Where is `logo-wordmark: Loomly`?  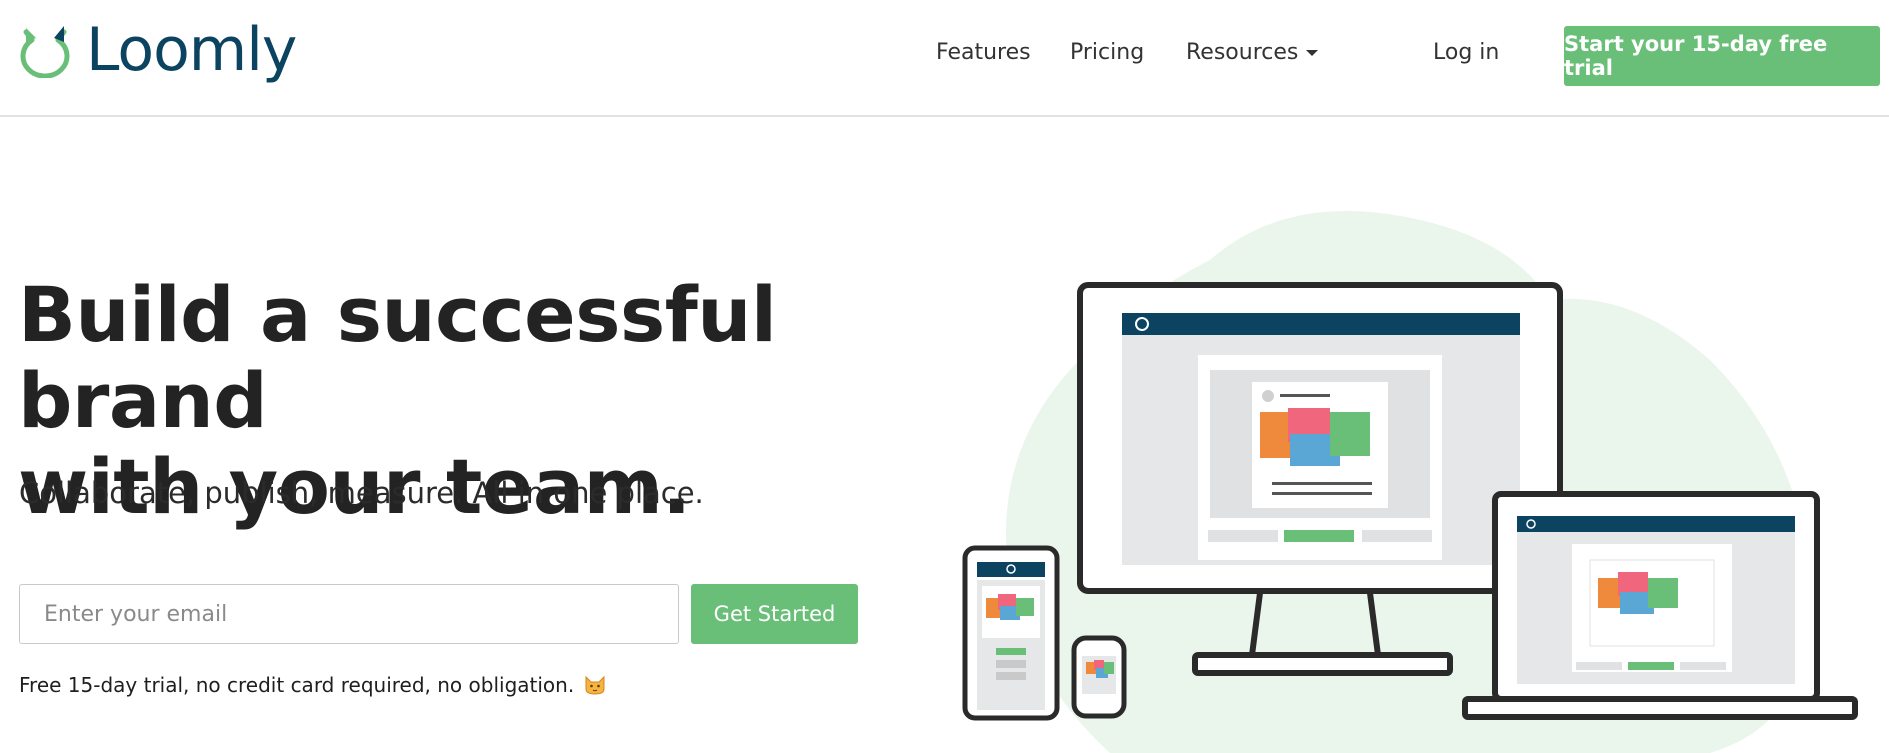 logo-wordmark: Loomly is located at coordinates (191, 50).